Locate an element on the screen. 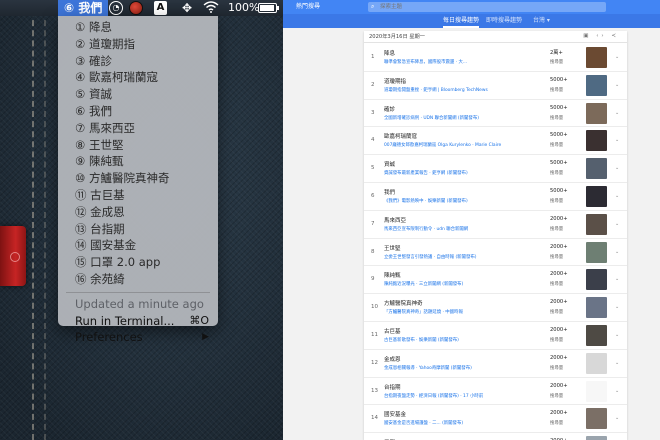 This screenshot has height=440, width=660. trend-row: 14 國安基金 國安基金是否進場護盤 · 二... (新聞發布) 2000+ 搜尋量 ⌄ is located at coordinates (495, 419).